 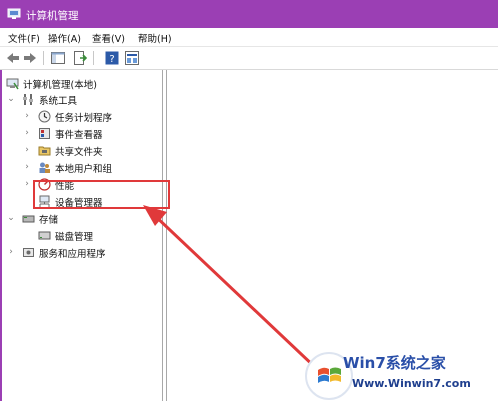 What do you see at coordinates (44, 167) in the screenshot?
I see `users-icon` at bounding box center [44, 167].